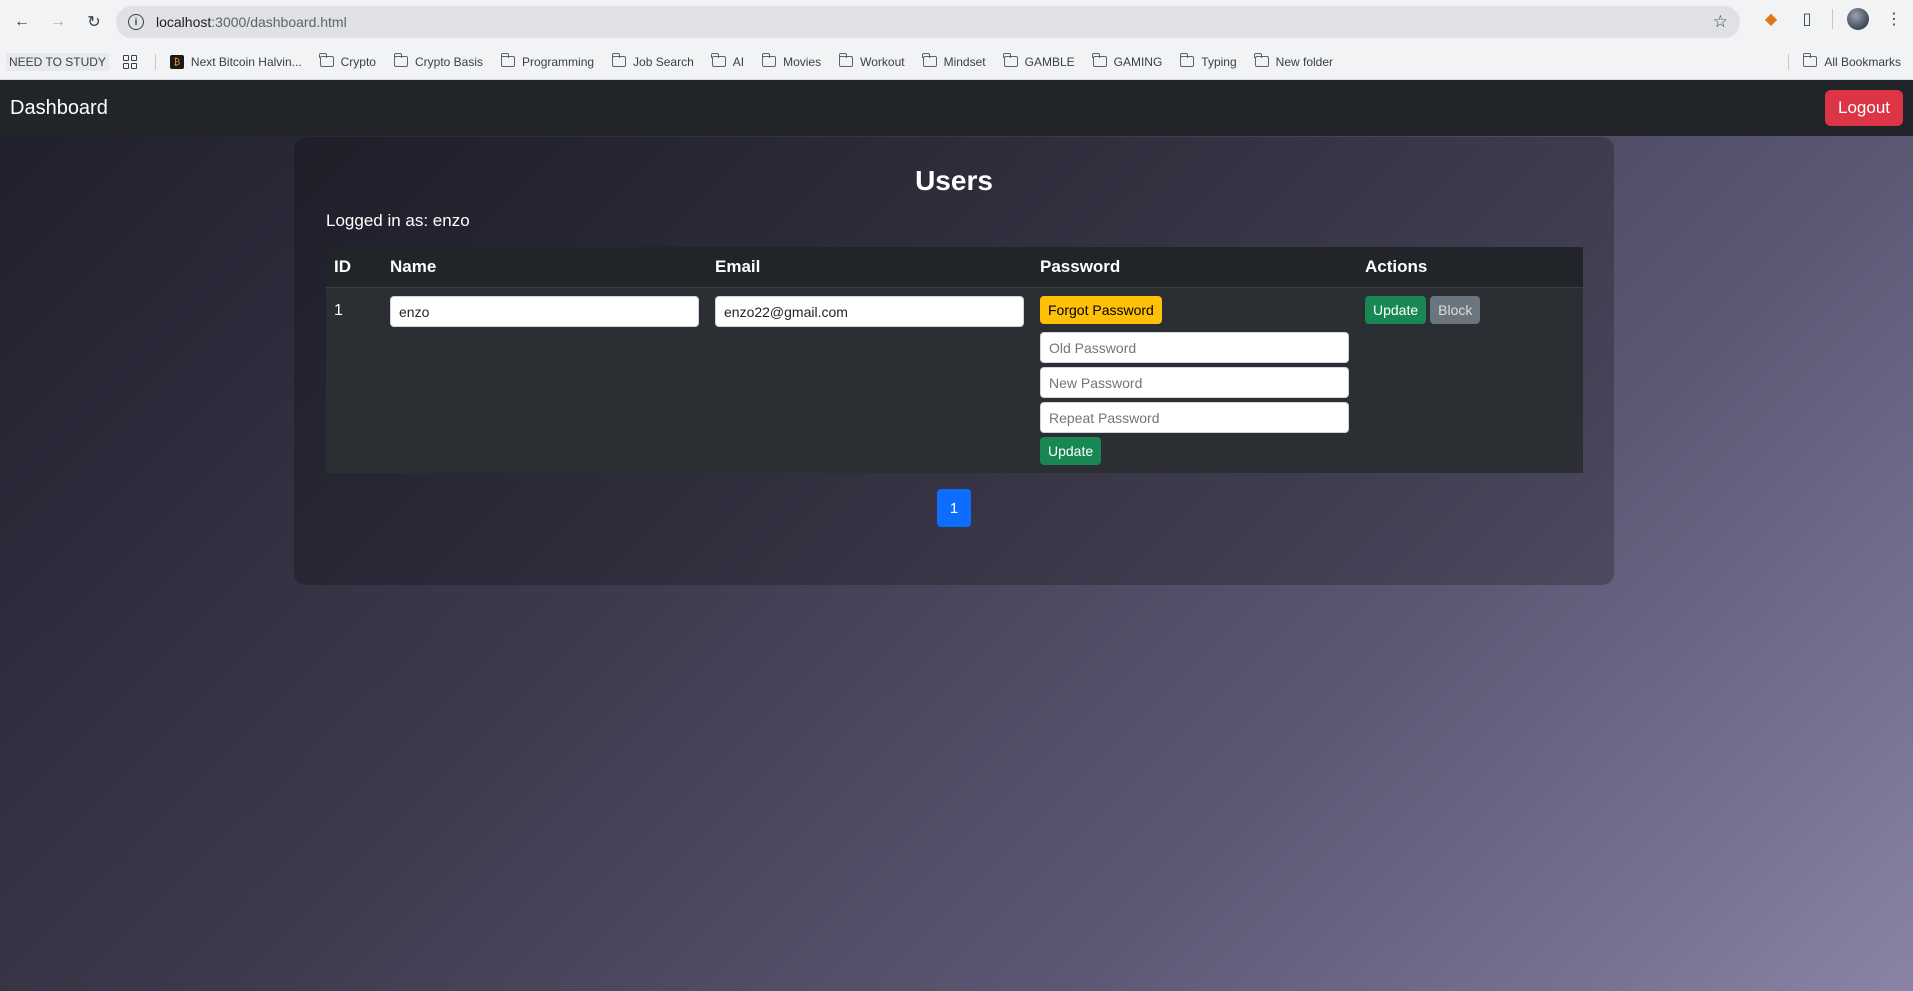 The width and height of the screenshot is (1913, 991). What do you see at coordinates (398, 220) in the screenshot?
I see `logged-in-label: Logged in as: enzo` at bounding box center [398, 220].